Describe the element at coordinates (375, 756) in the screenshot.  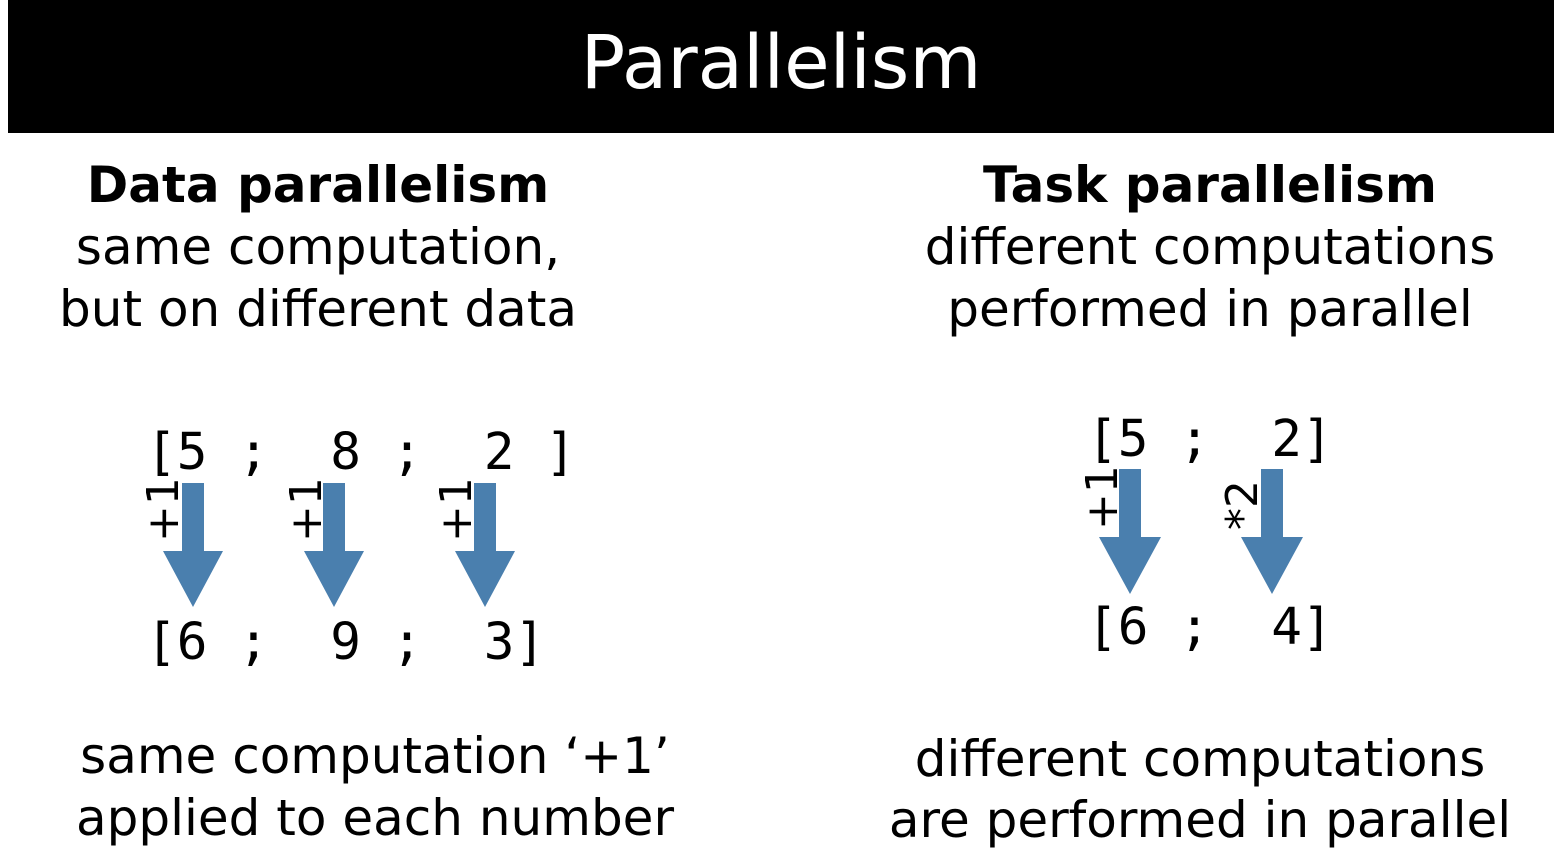
I see `data-parallelism-caption-line1: same computation ‘+1’` at that location.